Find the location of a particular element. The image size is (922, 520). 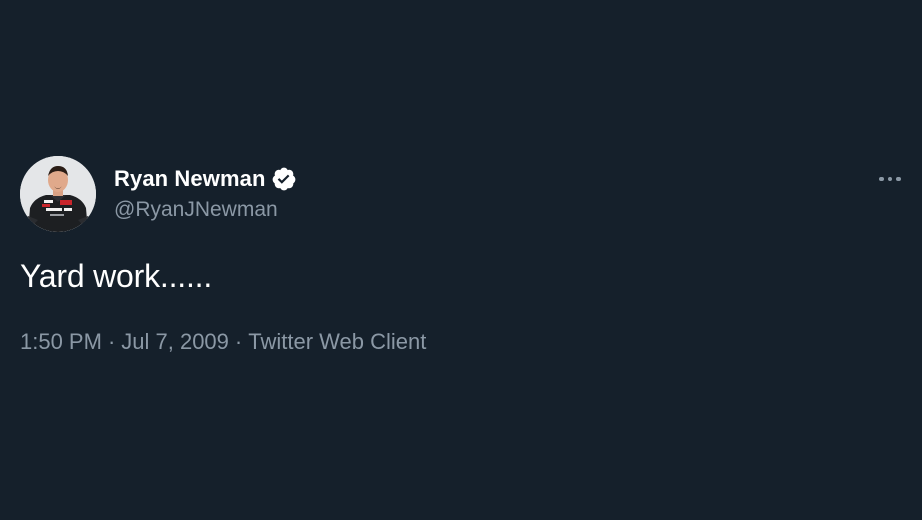

verified-badge-icon is located at coordinates (284, 179).